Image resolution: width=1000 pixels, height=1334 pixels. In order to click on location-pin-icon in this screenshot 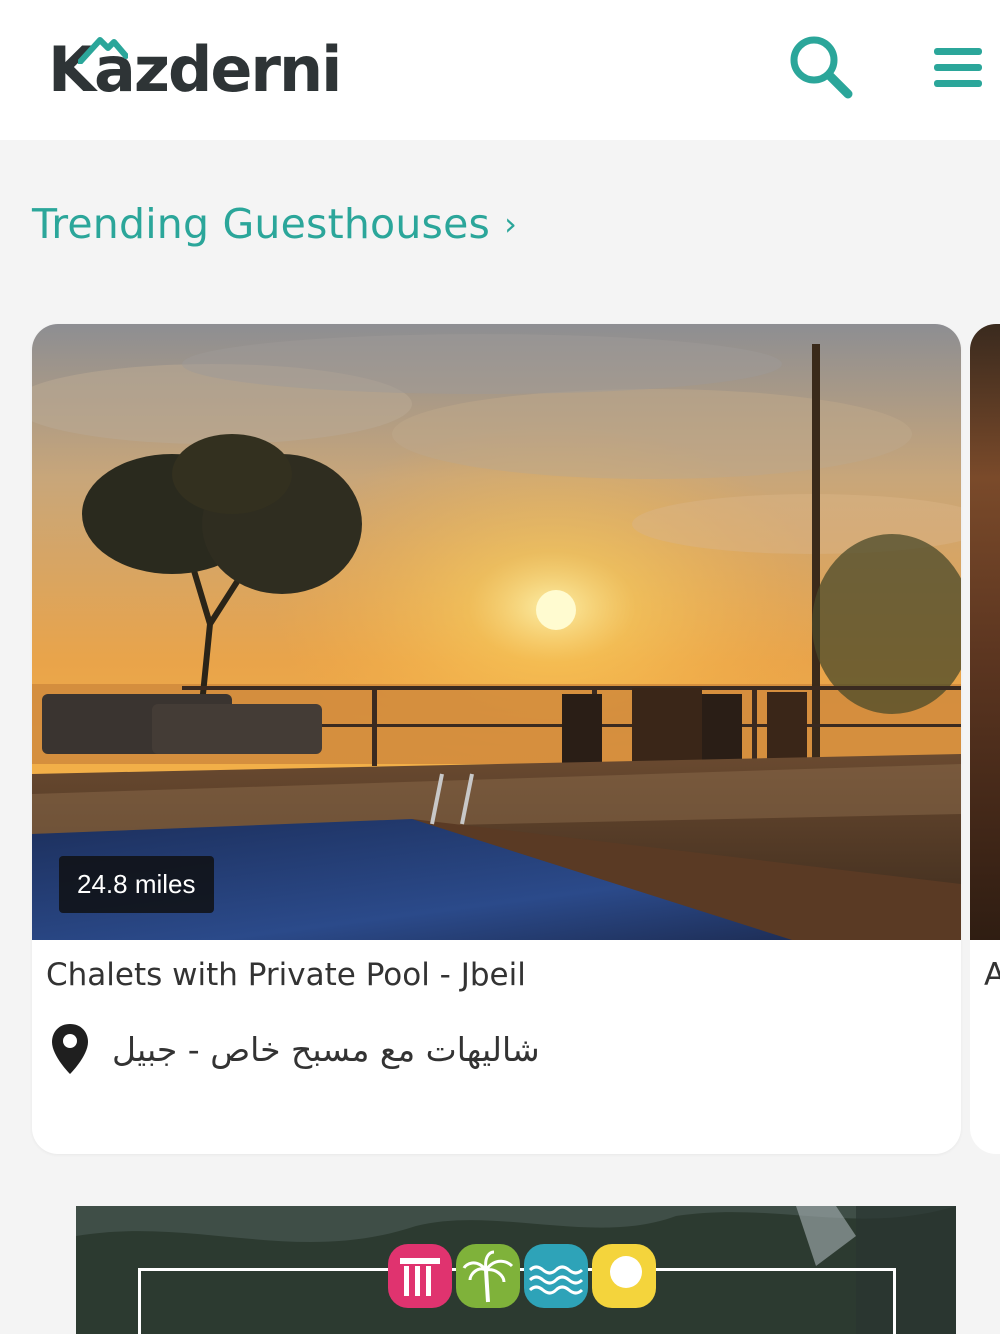, I will do `click(70, 1049)`.